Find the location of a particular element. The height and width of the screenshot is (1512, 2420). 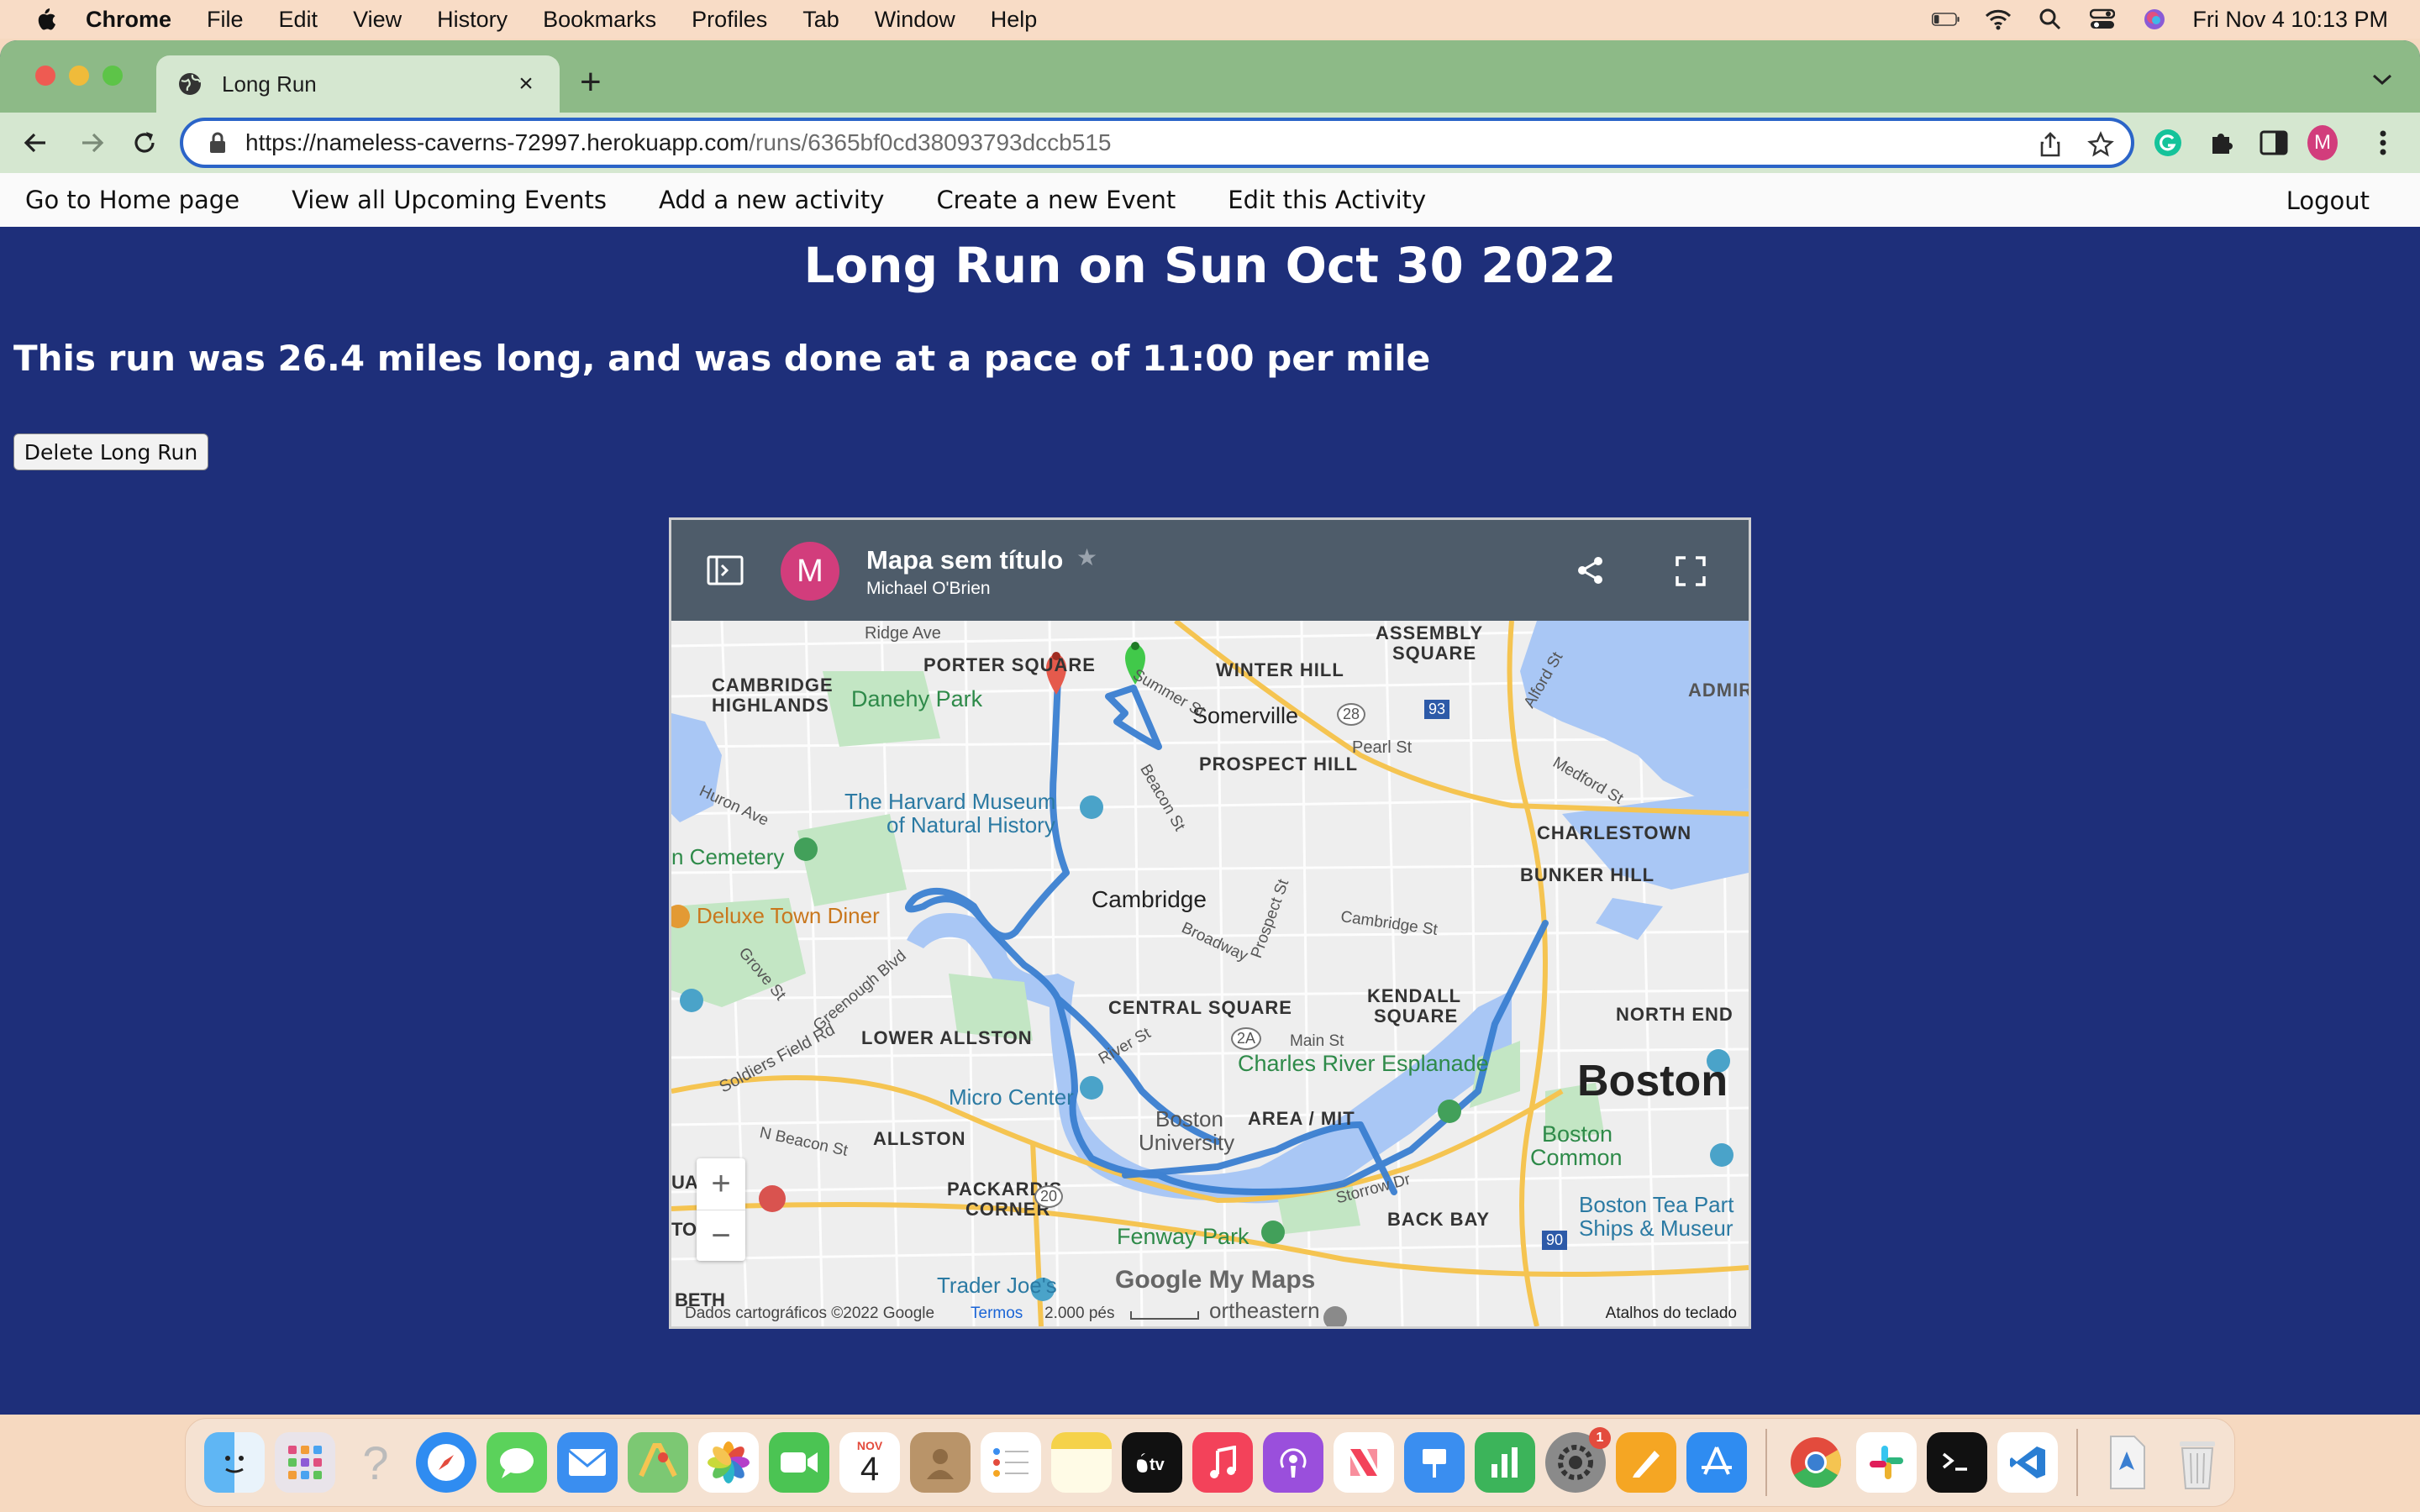

app-store-dock-icon is located at coordinates (1716, 1462).